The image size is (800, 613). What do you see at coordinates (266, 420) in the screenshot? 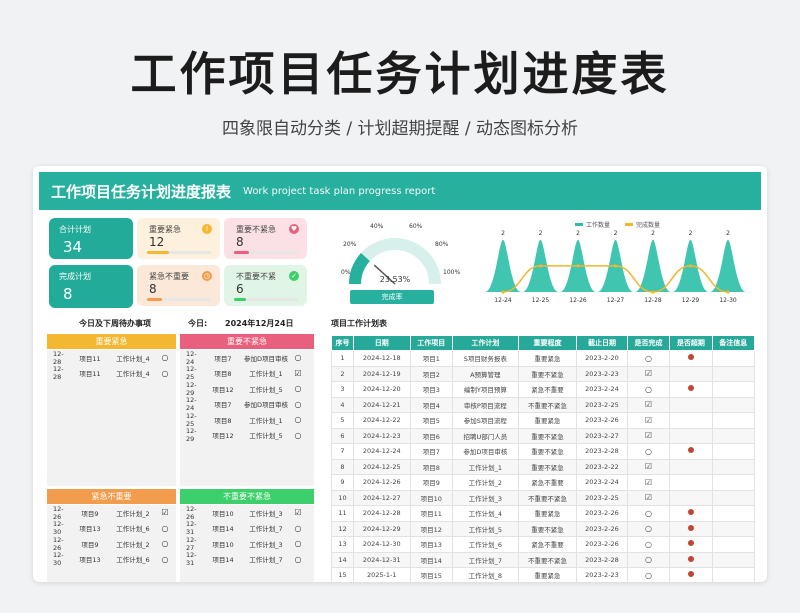
I see `todo-cell: 工作计划_1` at bounding box center [266, 420].